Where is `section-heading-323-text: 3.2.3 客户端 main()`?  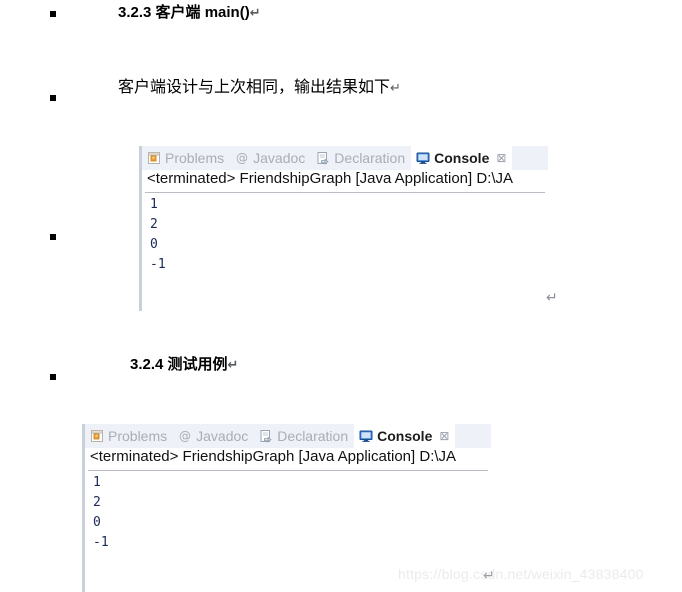 section-heading-323-text: 3.2.3 客户端 main() is located at coordinates (184, 12).